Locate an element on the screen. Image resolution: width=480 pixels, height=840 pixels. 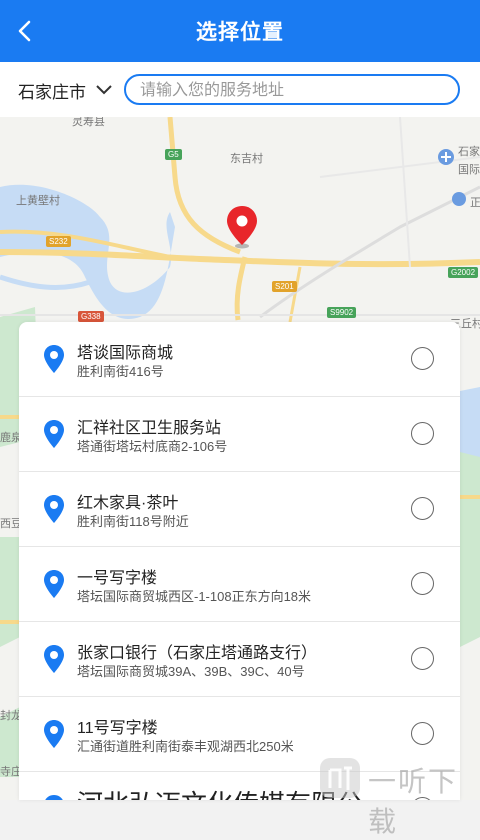
map-label: 上黄壁村 is located at coordinates (38, 201).